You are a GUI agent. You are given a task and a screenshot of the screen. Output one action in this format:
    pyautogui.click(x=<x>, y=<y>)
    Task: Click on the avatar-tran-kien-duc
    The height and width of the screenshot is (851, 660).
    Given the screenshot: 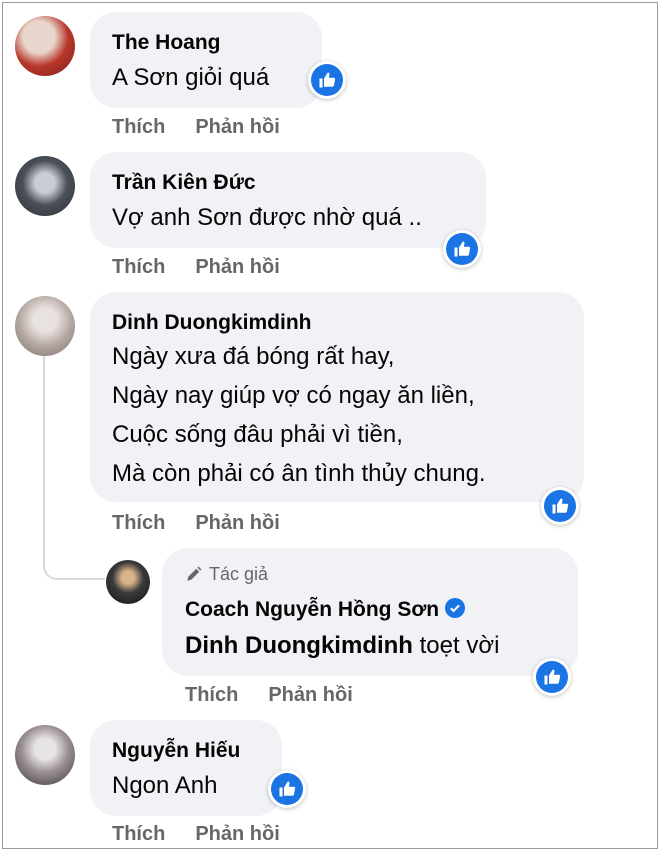 What is the action you would take?
    pyautogui.click(x=45, y=186)
    